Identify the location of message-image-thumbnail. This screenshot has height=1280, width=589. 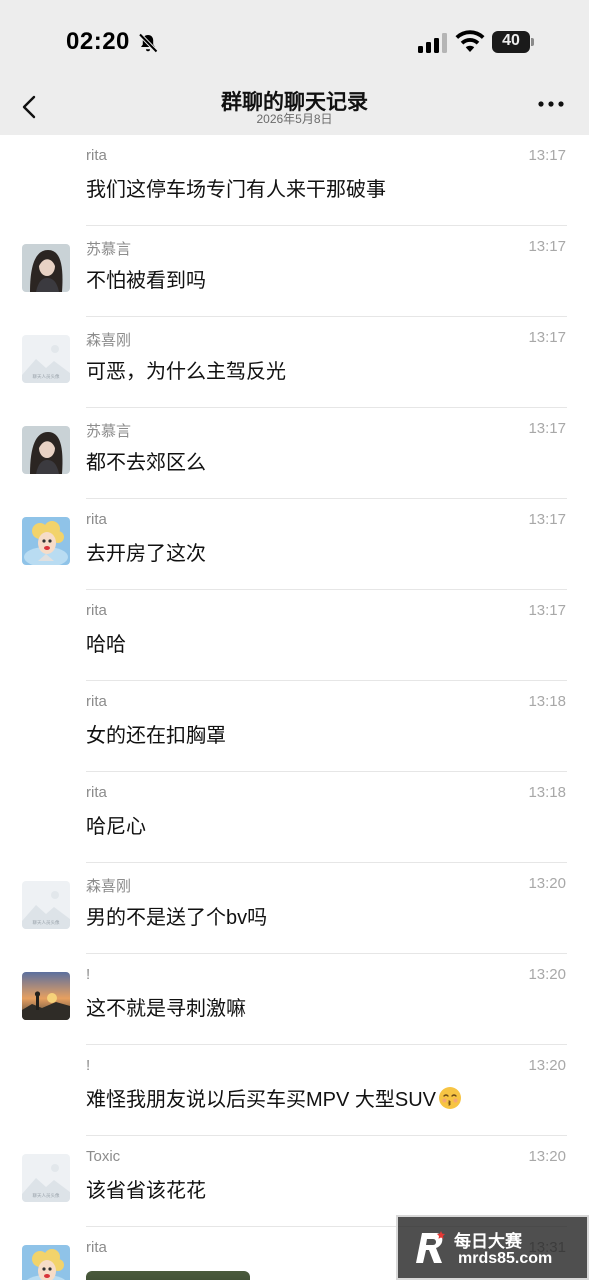
(168, 1275).